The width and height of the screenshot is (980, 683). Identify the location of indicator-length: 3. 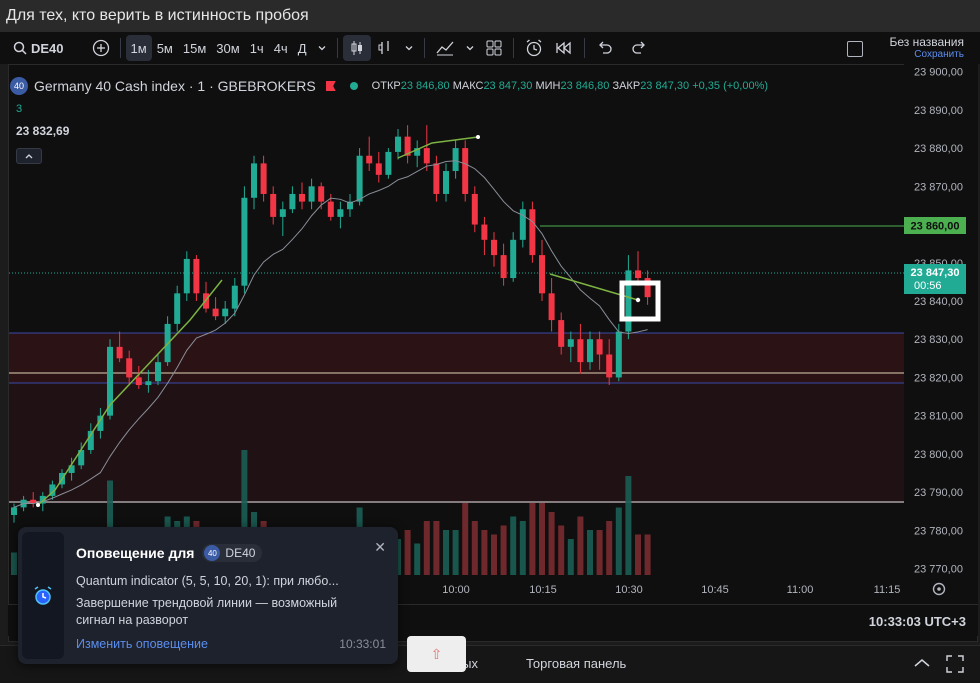
(19, 109).